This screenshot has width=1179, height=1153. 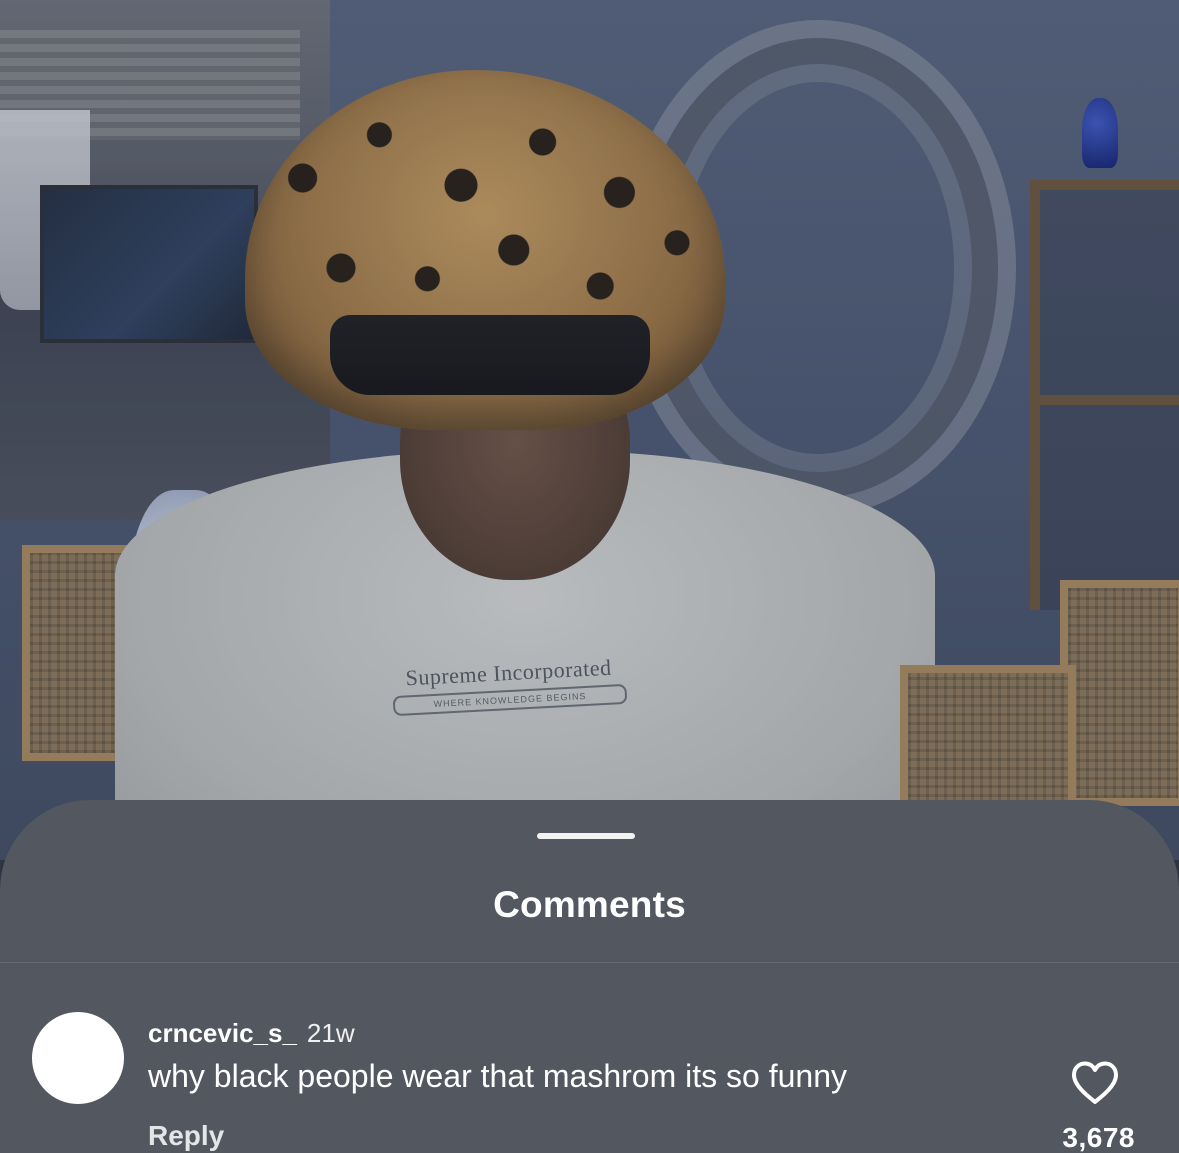 I want to click on reply-button: Reply, so click(x=186, y=1136).